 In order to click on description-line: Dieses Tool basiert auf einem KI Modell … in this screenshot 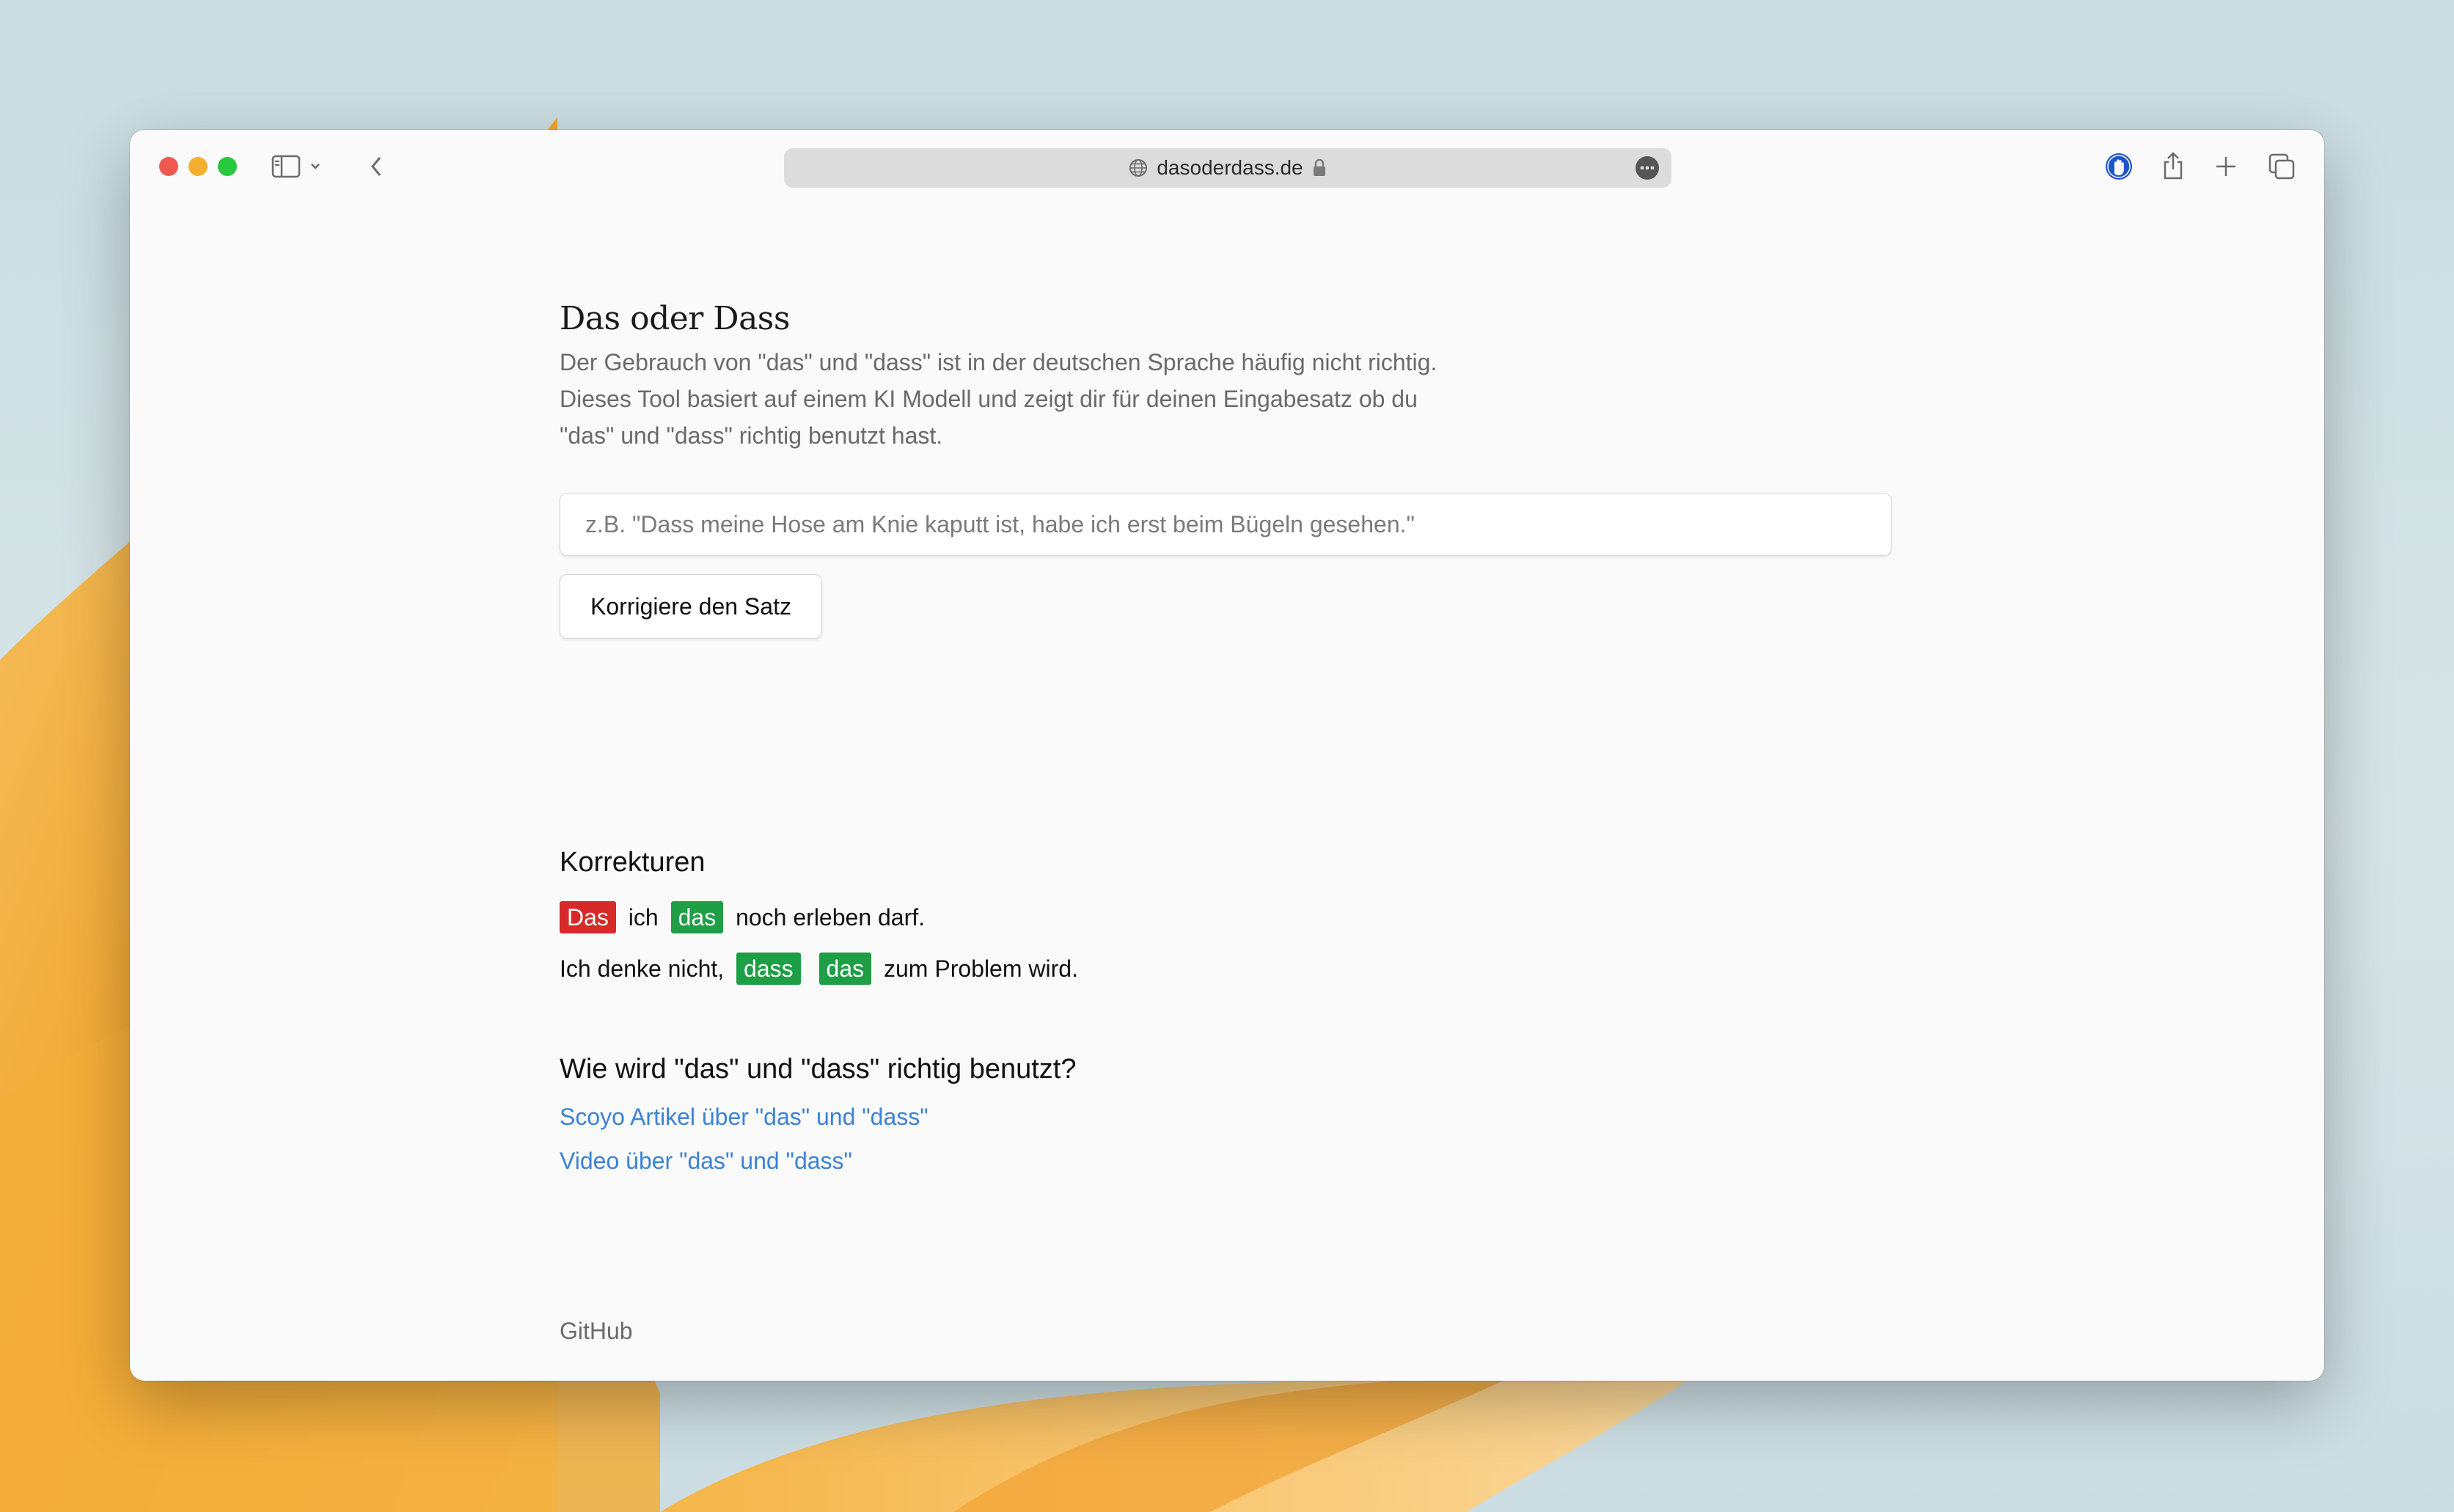, I will do `click(989, 399)`.